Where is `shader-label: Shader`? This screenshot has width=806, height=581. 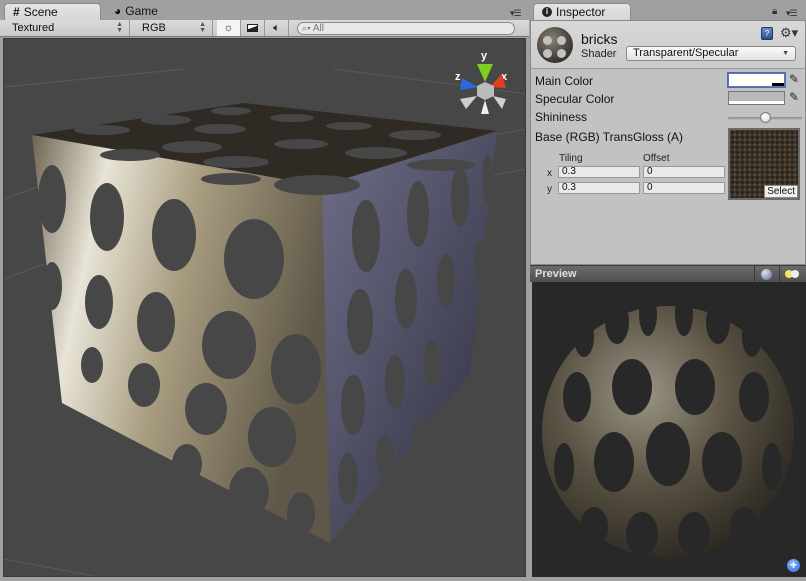 shader-label: Shader is located at coordinates (599, 54).